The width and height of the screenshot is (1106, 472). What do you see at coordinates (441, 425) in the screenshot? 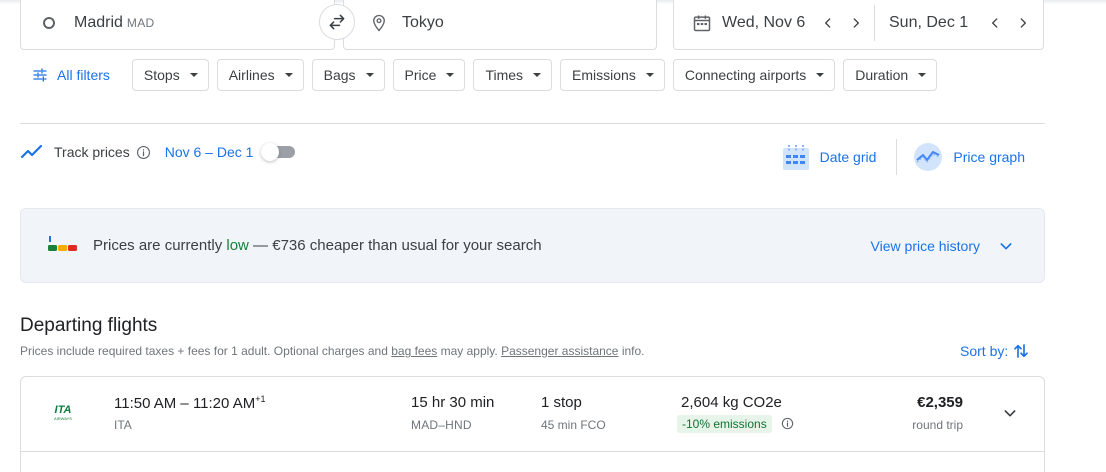
I see `flight-route: MAD–HND` at bounding box center [441, 425].